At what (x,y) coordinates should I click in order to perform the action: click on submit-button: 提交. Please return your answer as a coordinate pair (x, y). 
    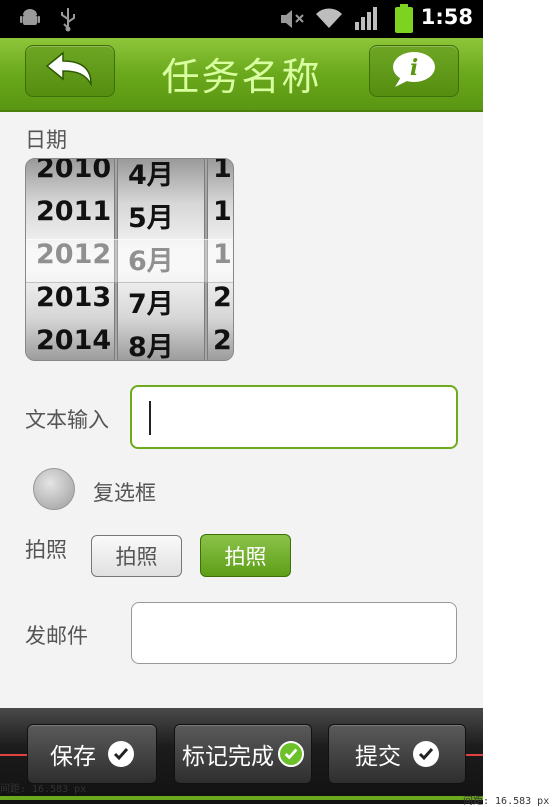
    Looking at the image, I should click on (397, 754).